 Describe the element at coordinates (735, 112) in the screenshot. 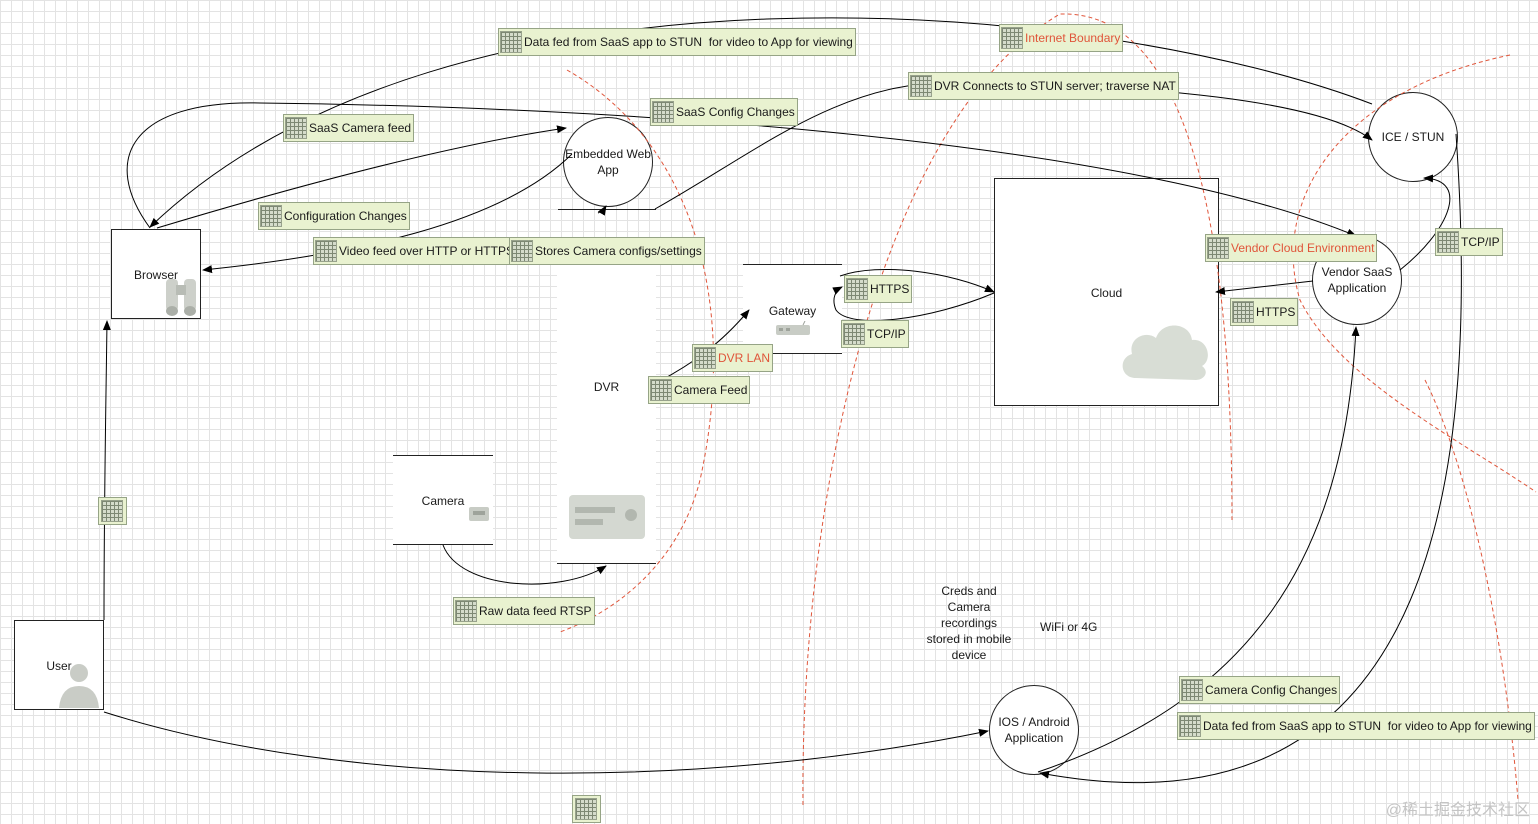

I see `flow-label-text: SaaS Config Changes` at that location.